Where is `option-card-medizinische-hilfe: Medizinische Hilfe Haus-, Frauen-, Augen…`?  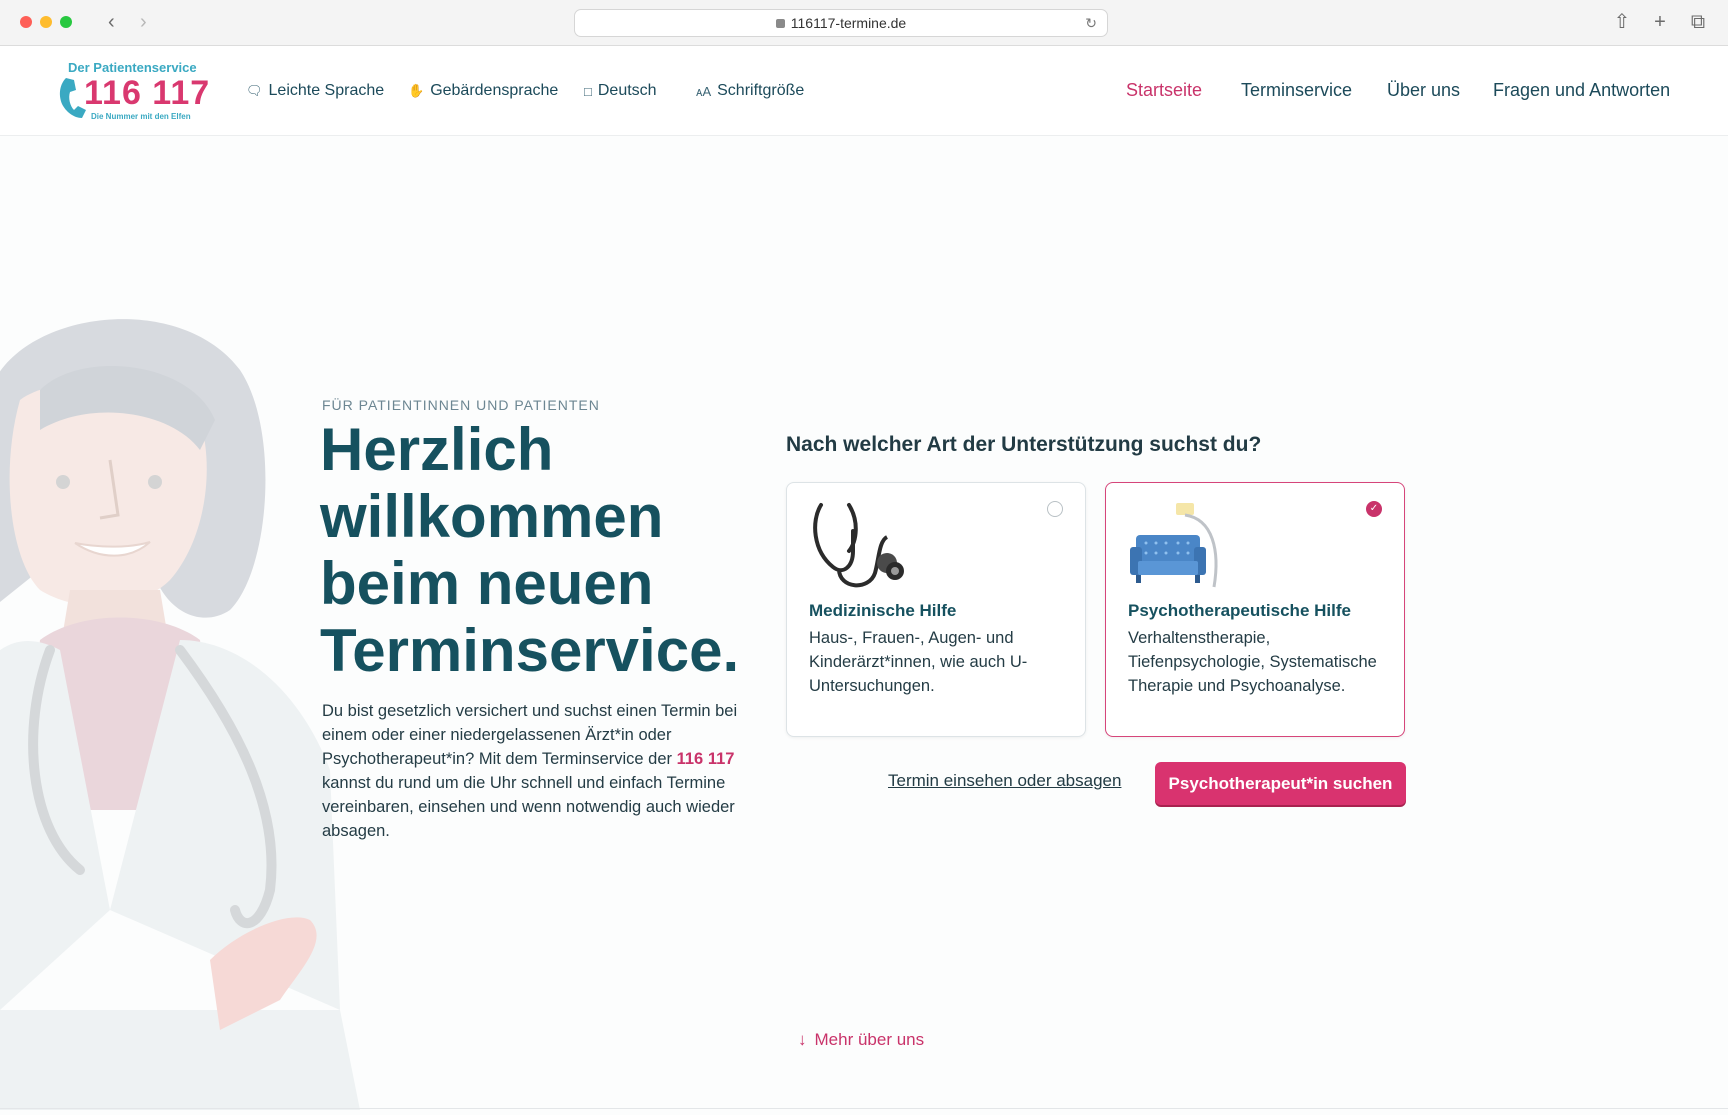
option-card-medizinische-hilfe: Medizinische Hilfe Haus-, Frauen-, Augen… is located at coordinates (936, 609).